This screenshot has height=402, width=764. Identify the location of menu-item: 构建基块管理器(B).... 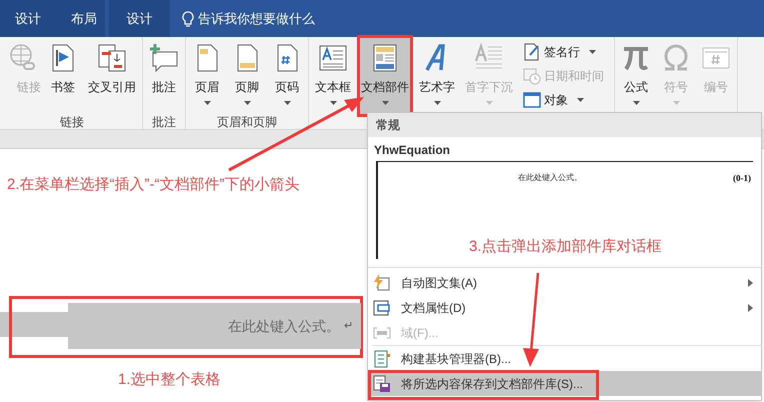
(564, 358).